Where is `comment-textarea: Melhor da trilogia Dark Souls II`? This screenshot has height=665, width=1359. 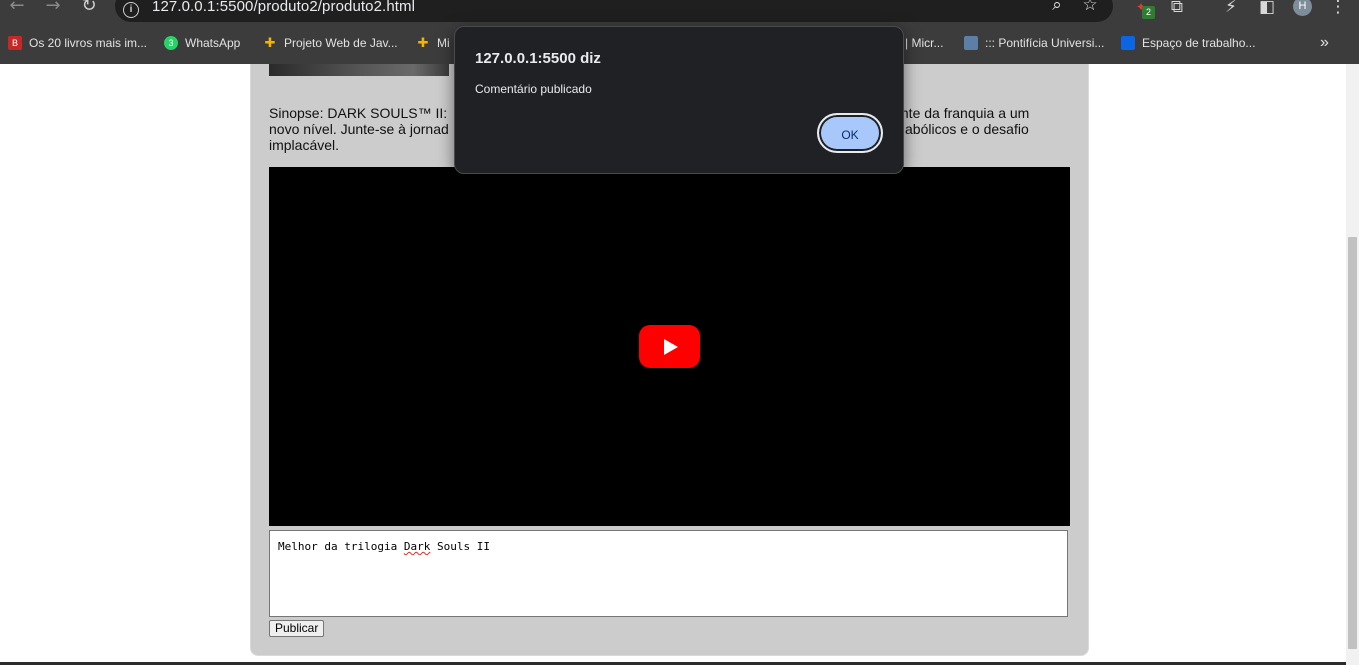
comment-textarea: Melhor da trilogia Dark Souls II is located at coordinates (668, 573).